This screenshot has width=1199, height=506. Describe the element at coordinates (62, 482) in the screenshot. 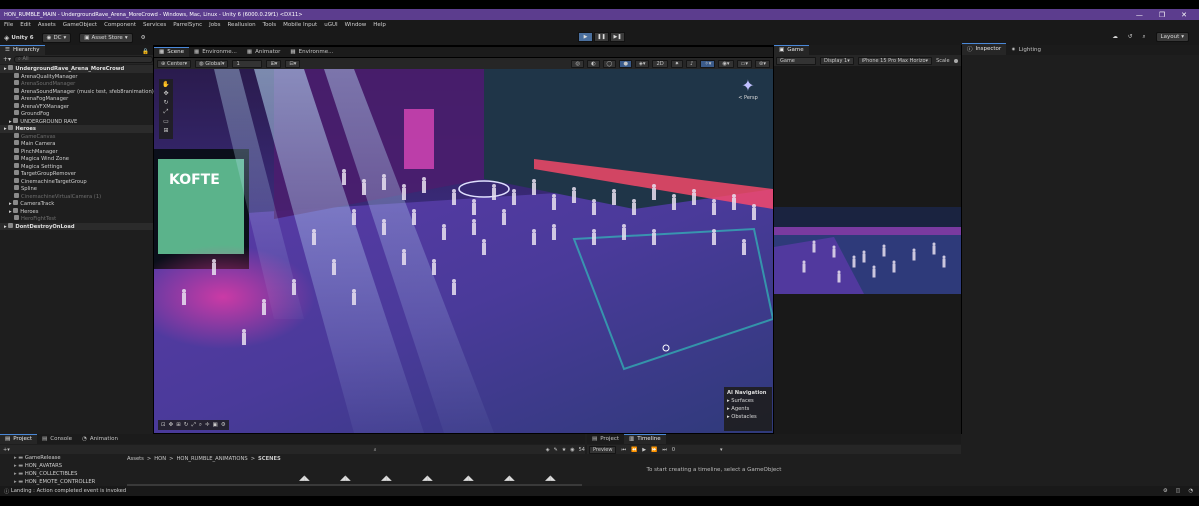

I see `folder-item: ▸ ▬ HON_EMOTE_CONTROLLER` at that location.